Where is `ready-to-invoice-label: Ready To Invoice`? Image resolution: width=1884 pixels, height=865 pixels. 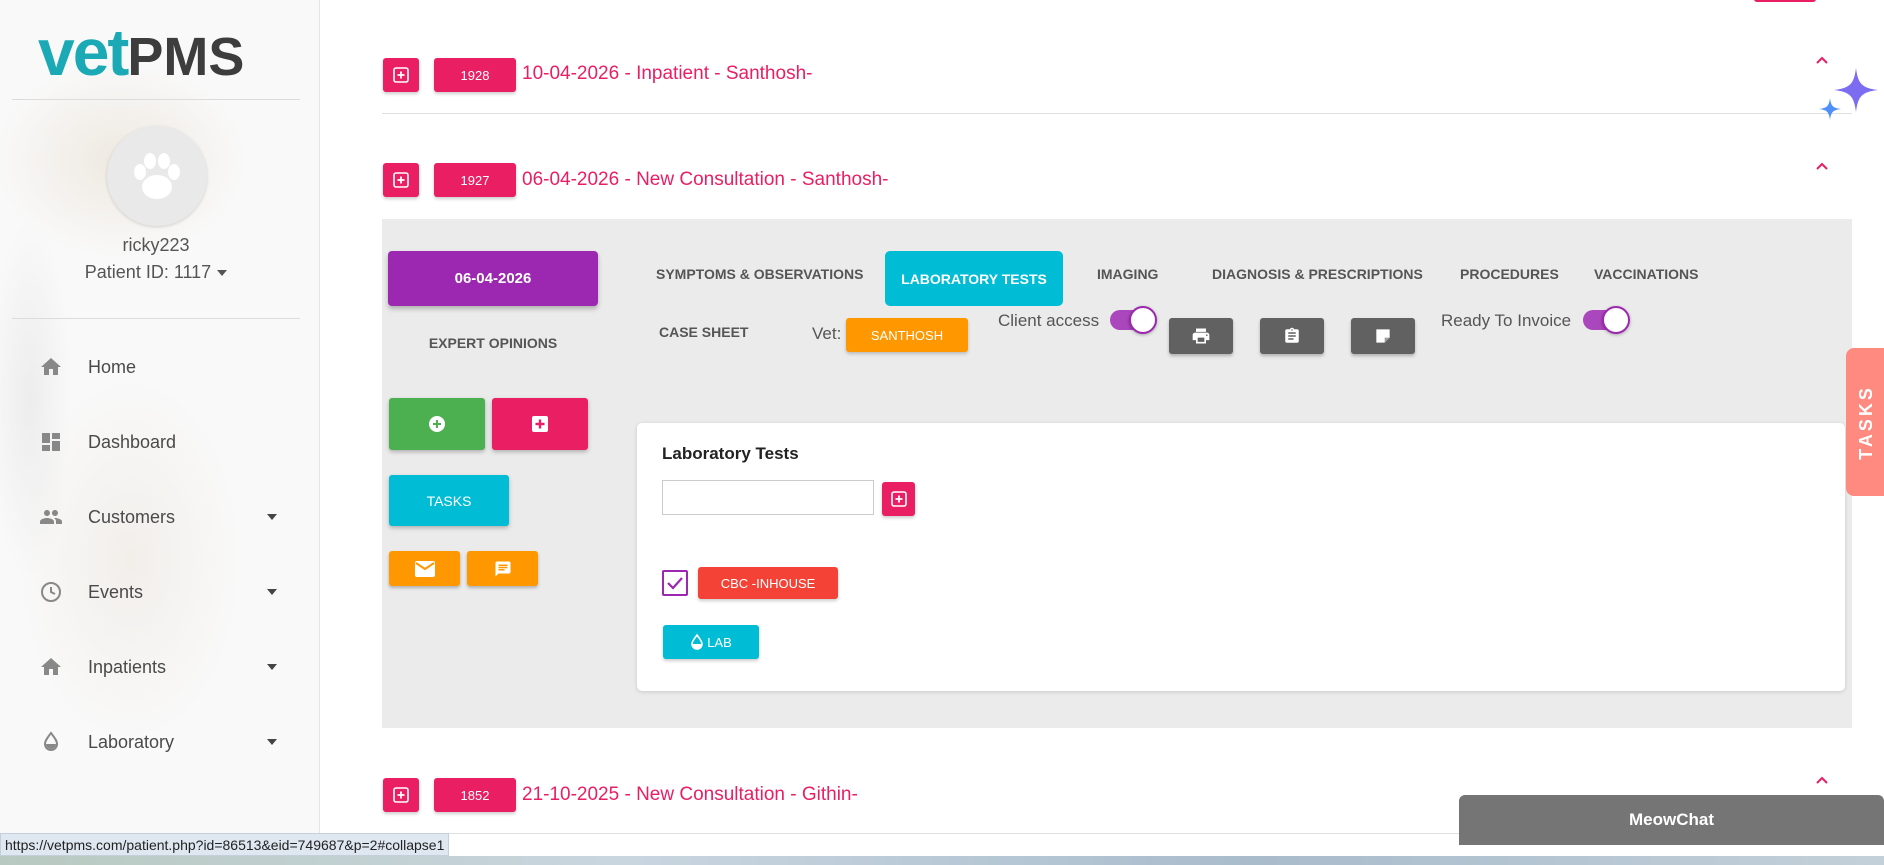
ready-to-invoice-label: Ready To Invoice is located at coordinates (1506, 320).